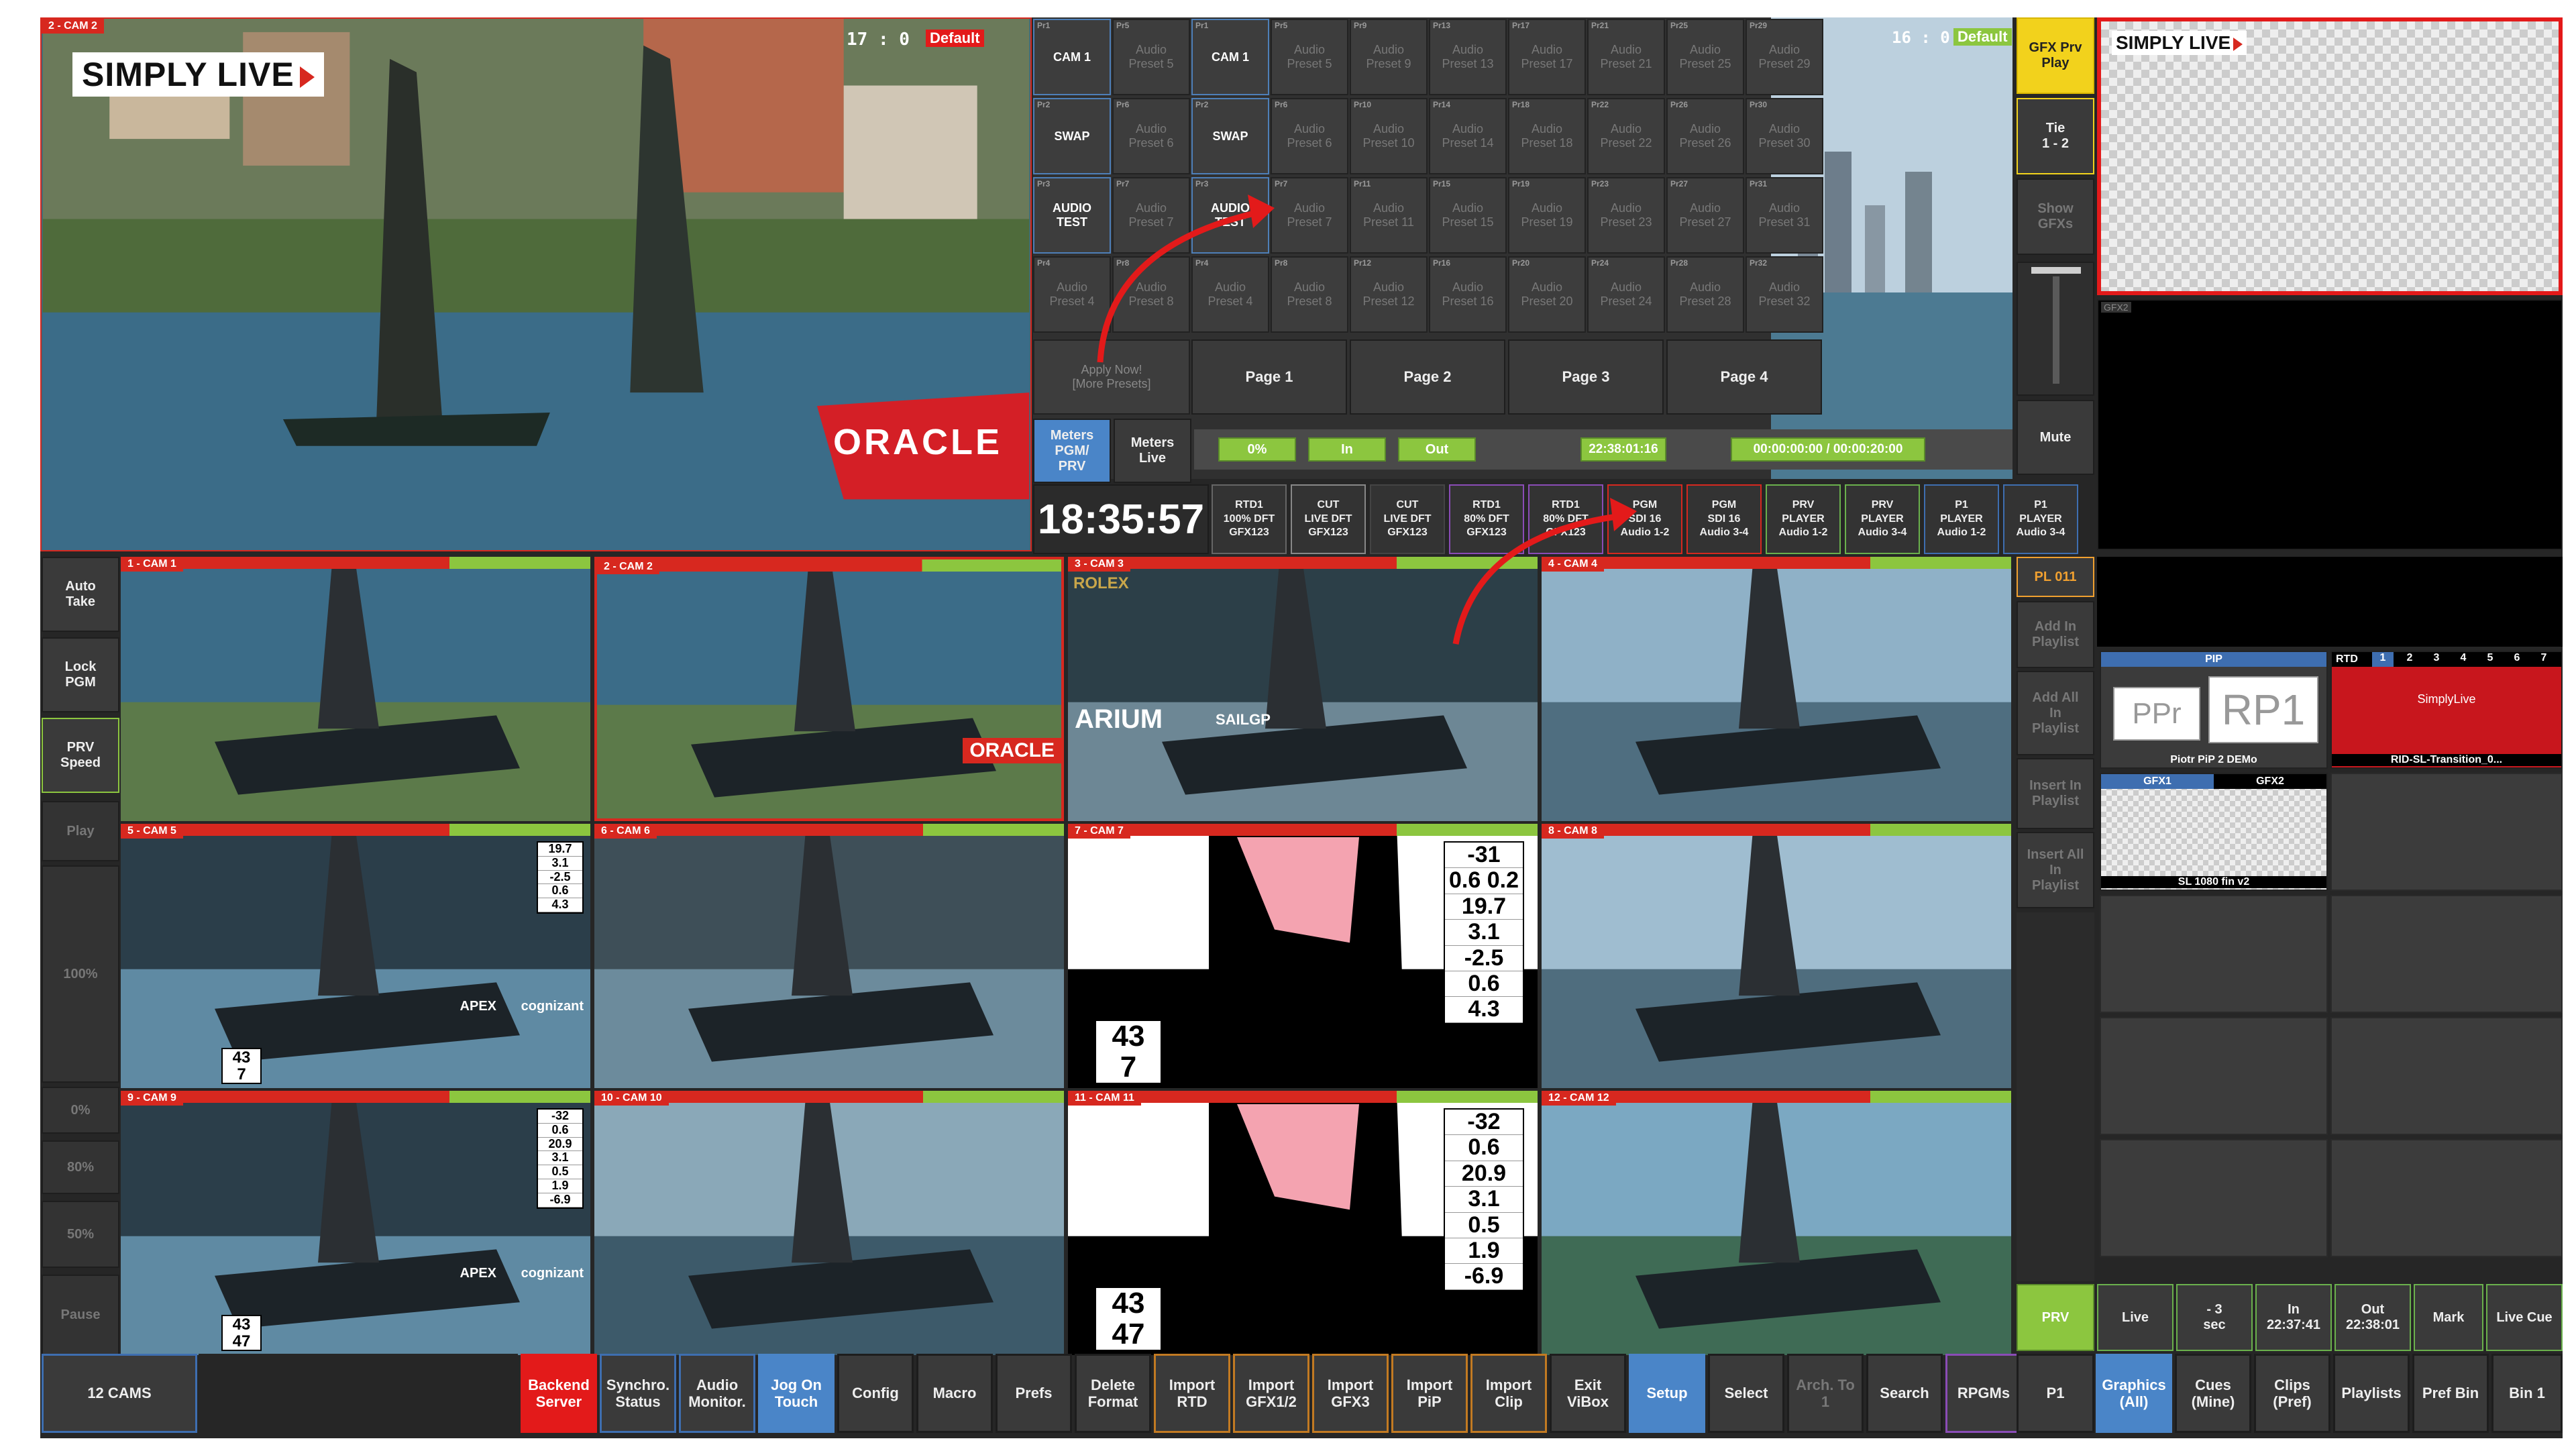 This screenshot has height=1449, width=2576. I want to click on show-gfxs-button: Show GFXs, so click(2055, 216).